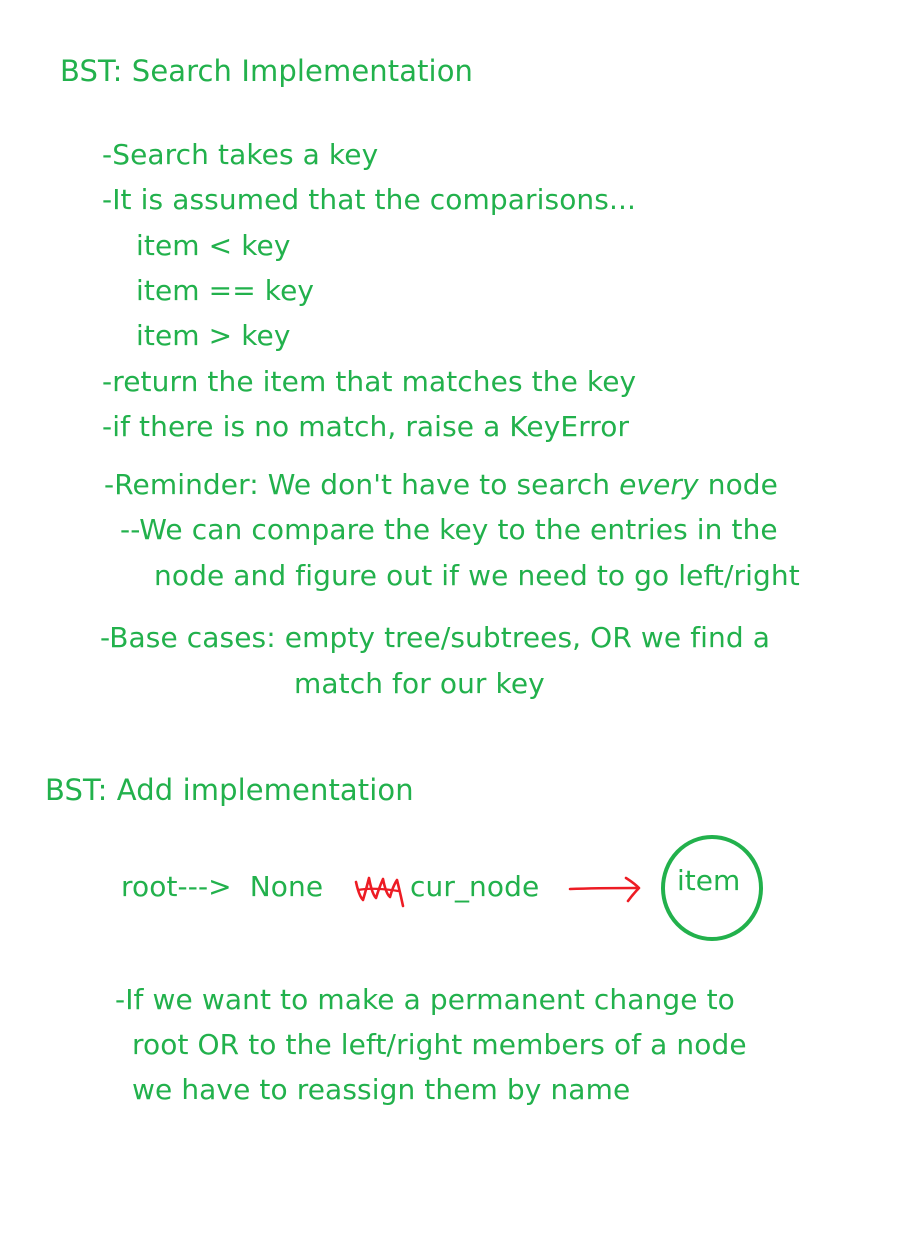 Image resolution: width=923 pixels, height=1245 pixels. What do you see at coordinates (267, 71) in the screenshot?
I see `search-heading: BST: Search Implementation` at bounding box center [267, 71].